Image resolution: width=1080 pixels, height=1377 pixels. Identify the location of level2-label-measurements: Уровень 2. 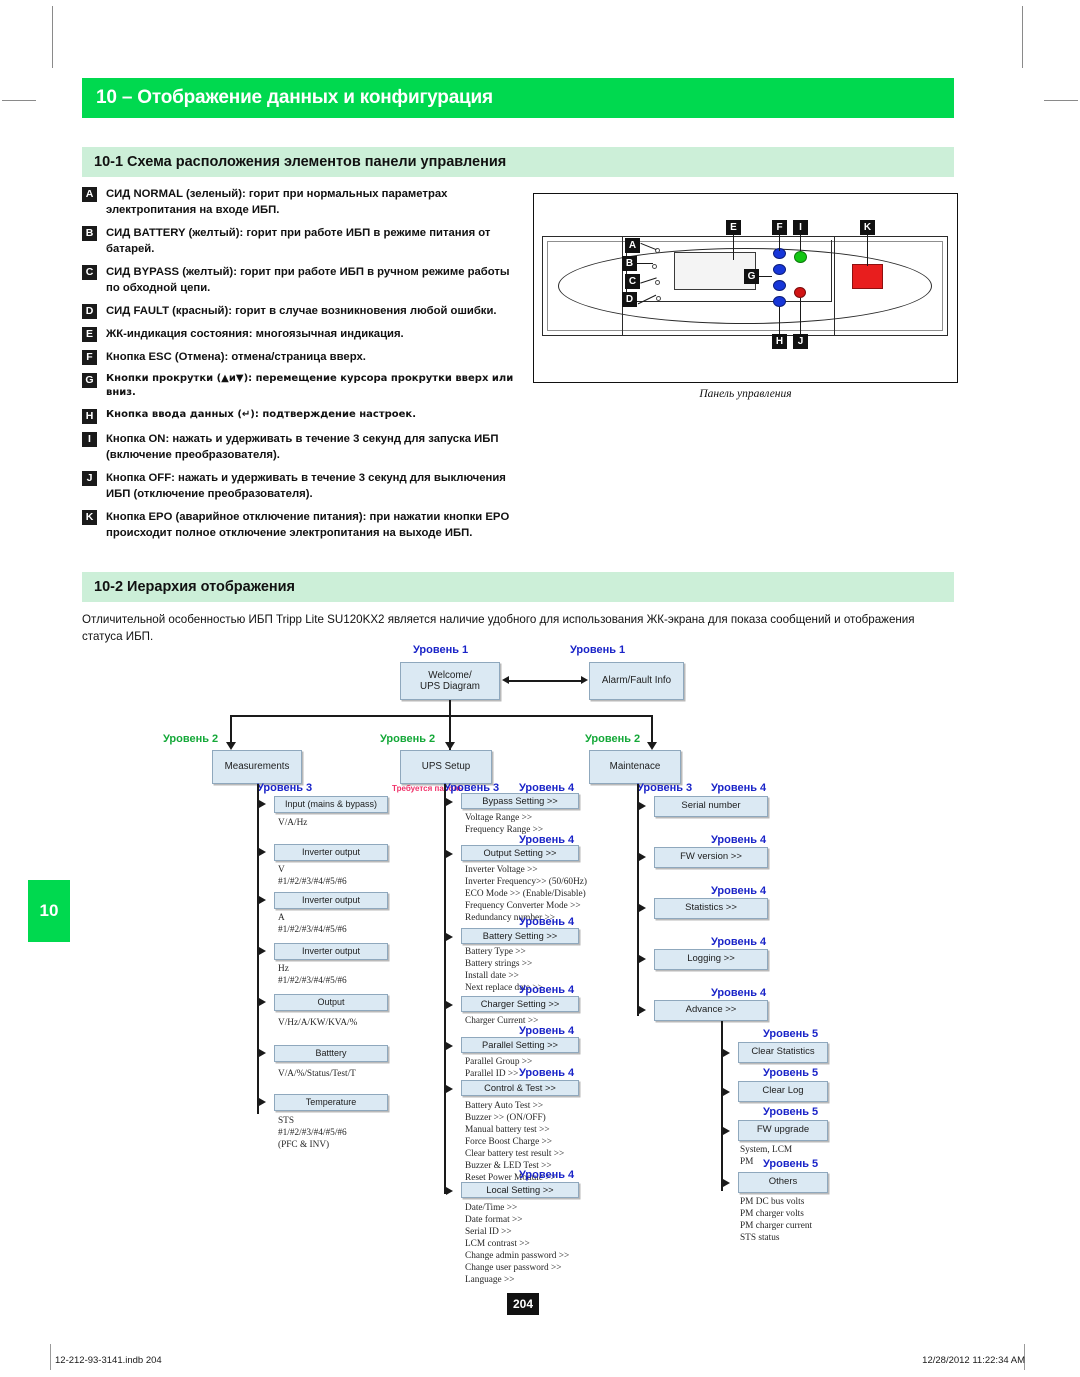
(191, 739).